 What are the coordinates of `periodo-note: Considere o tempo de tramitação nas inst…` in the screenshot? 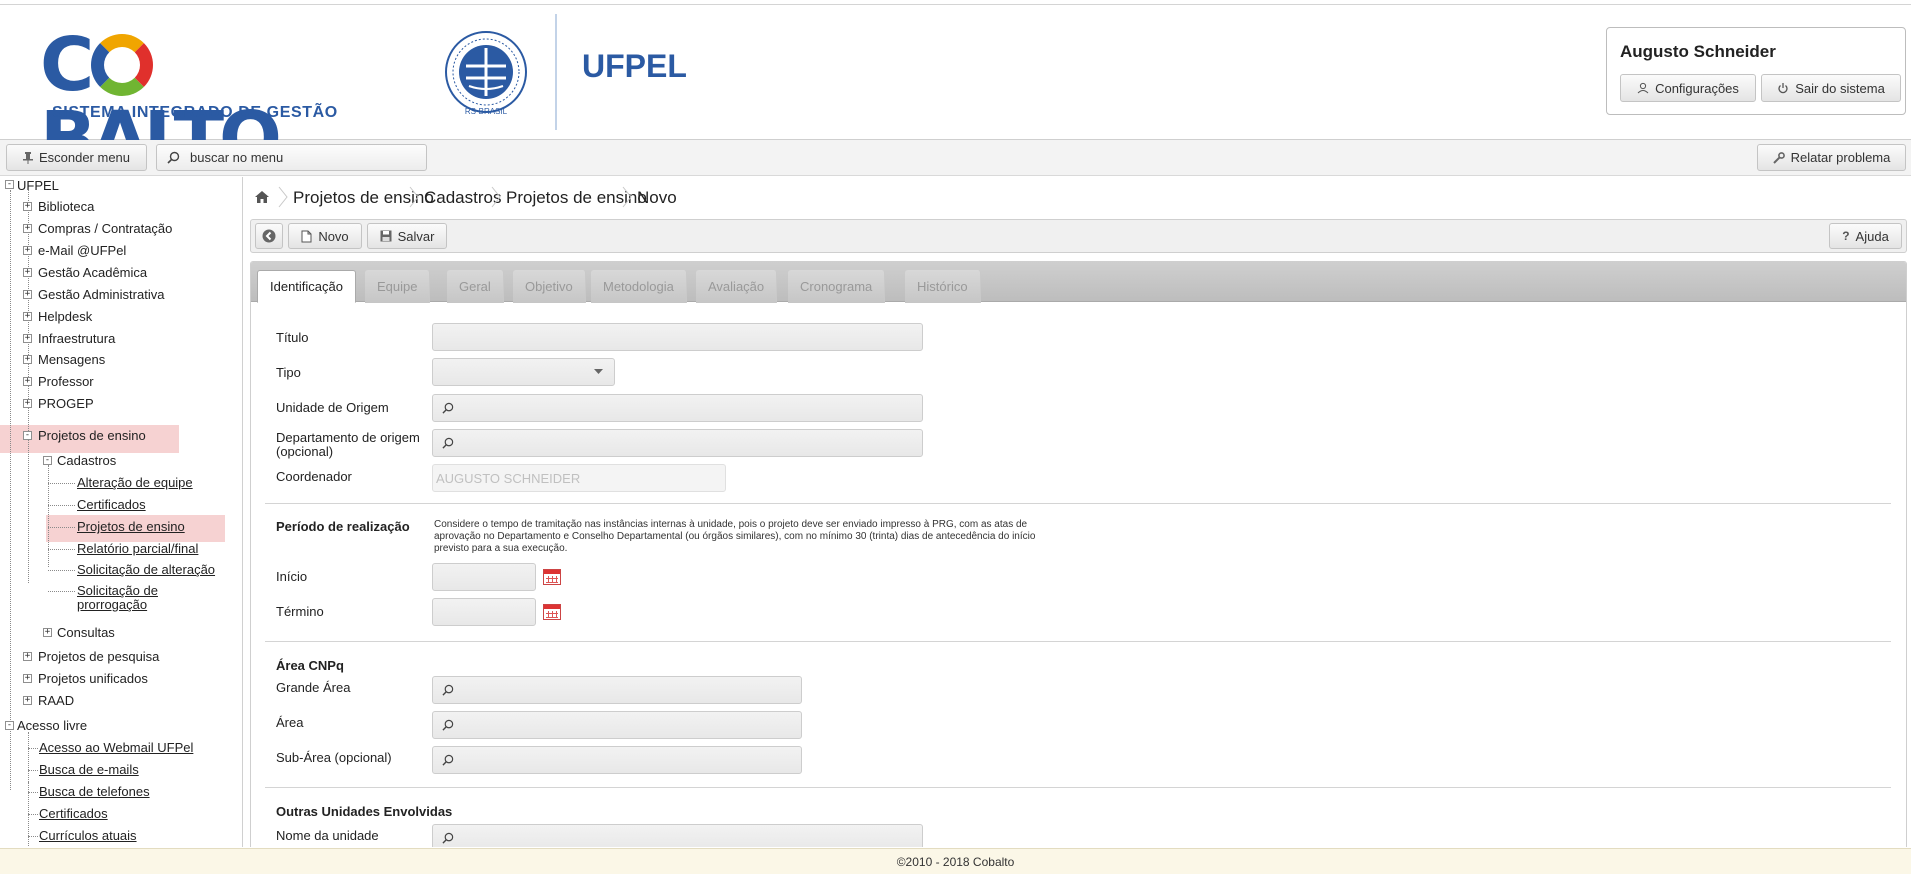 It's located at (799, 537).